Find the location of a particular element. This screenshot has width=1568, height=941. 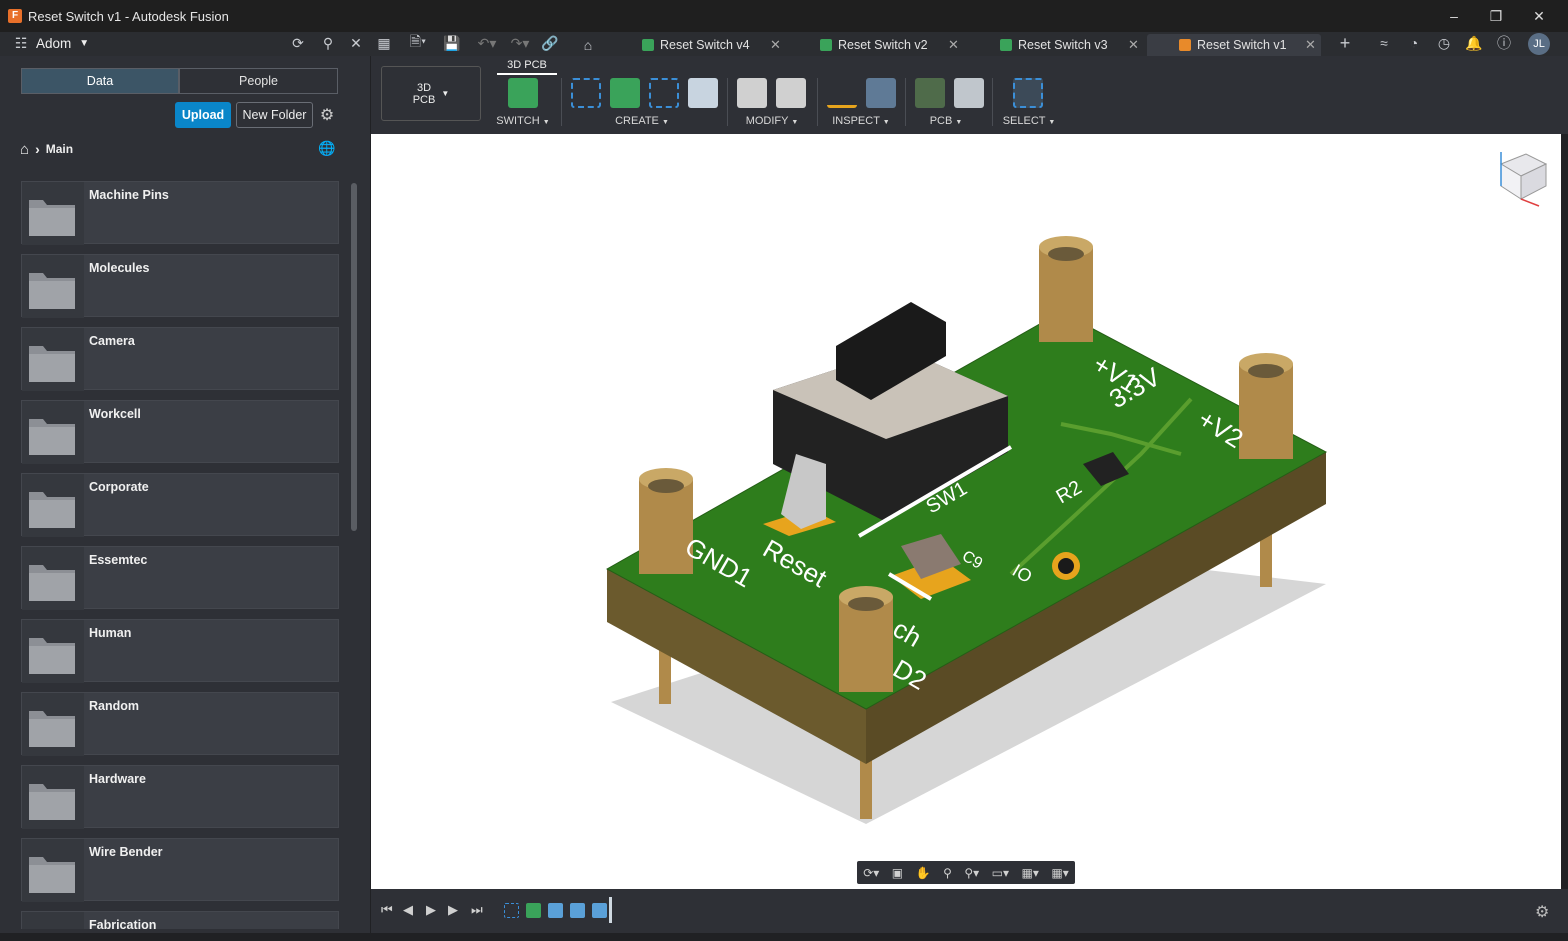

breadcrumb-main: Main is located at coordinates (59, 149).